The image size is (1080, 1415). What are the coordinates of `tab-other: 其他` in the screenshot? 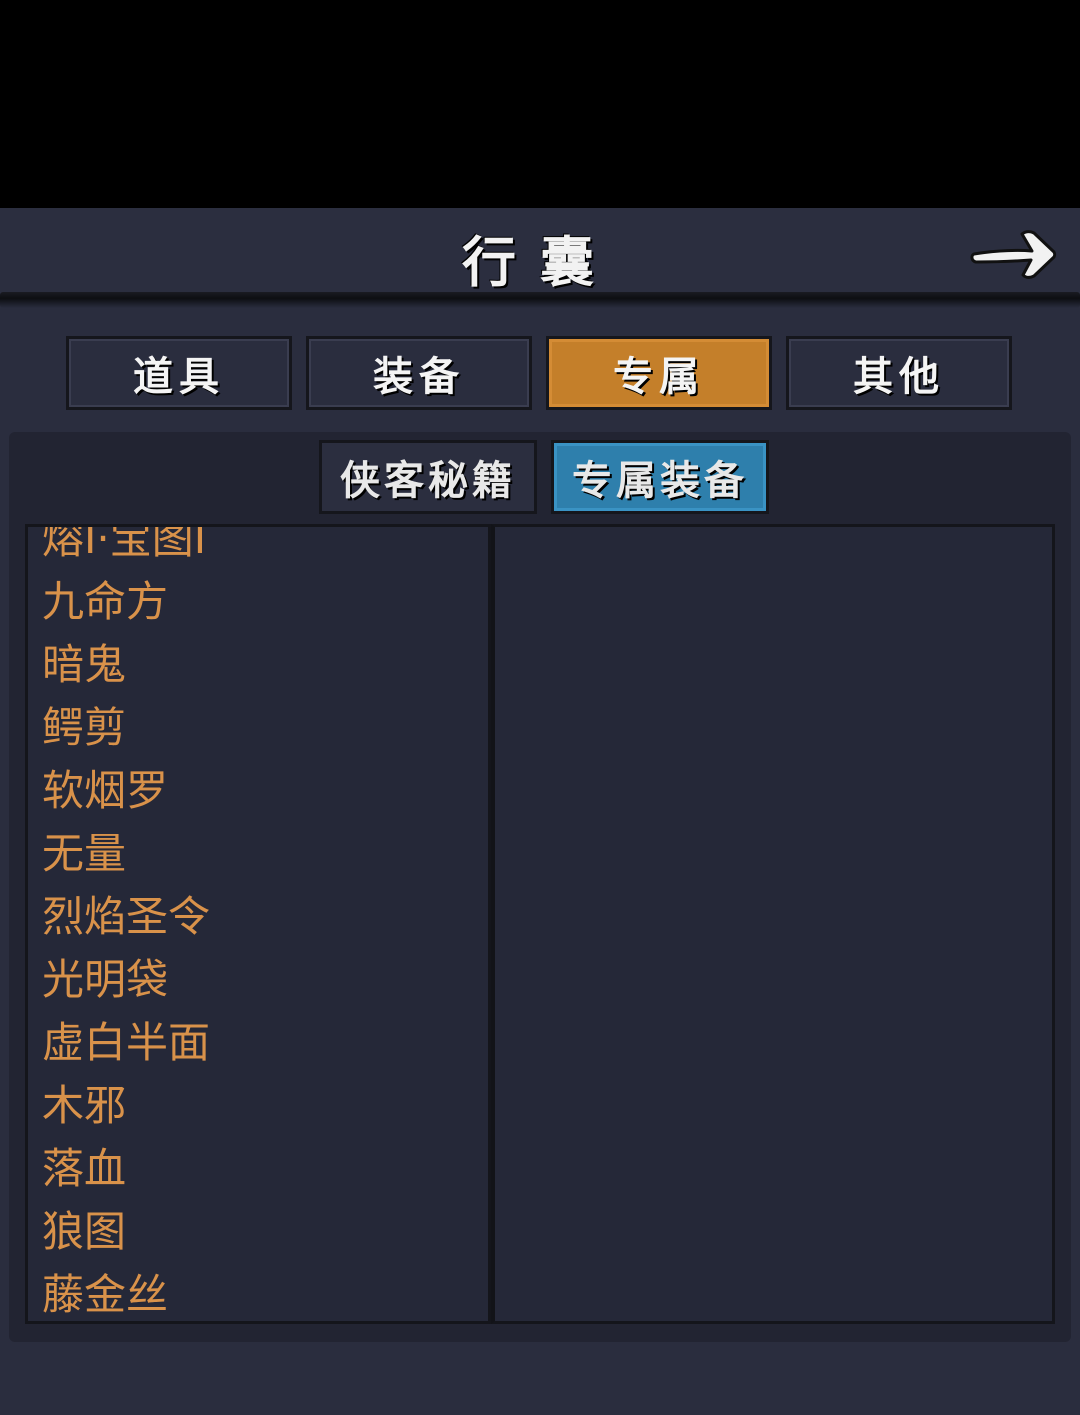 It's located at (899, 373).